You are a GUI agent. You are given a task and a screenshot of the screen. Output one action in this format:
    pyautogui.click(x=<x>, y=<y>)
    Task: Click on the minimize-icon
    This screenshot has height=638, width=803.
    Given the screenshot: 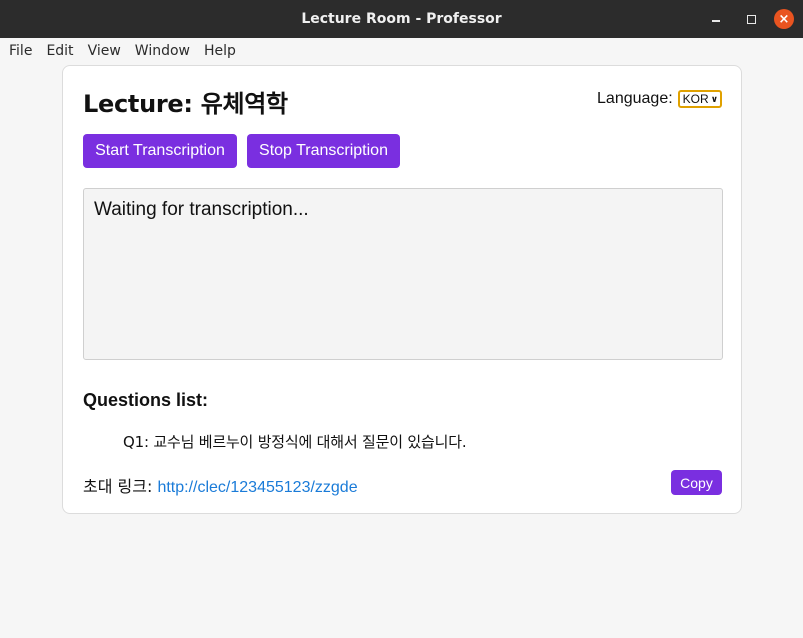 What is the action you would take?
    pyautogui.click(x=716, y=21)
    